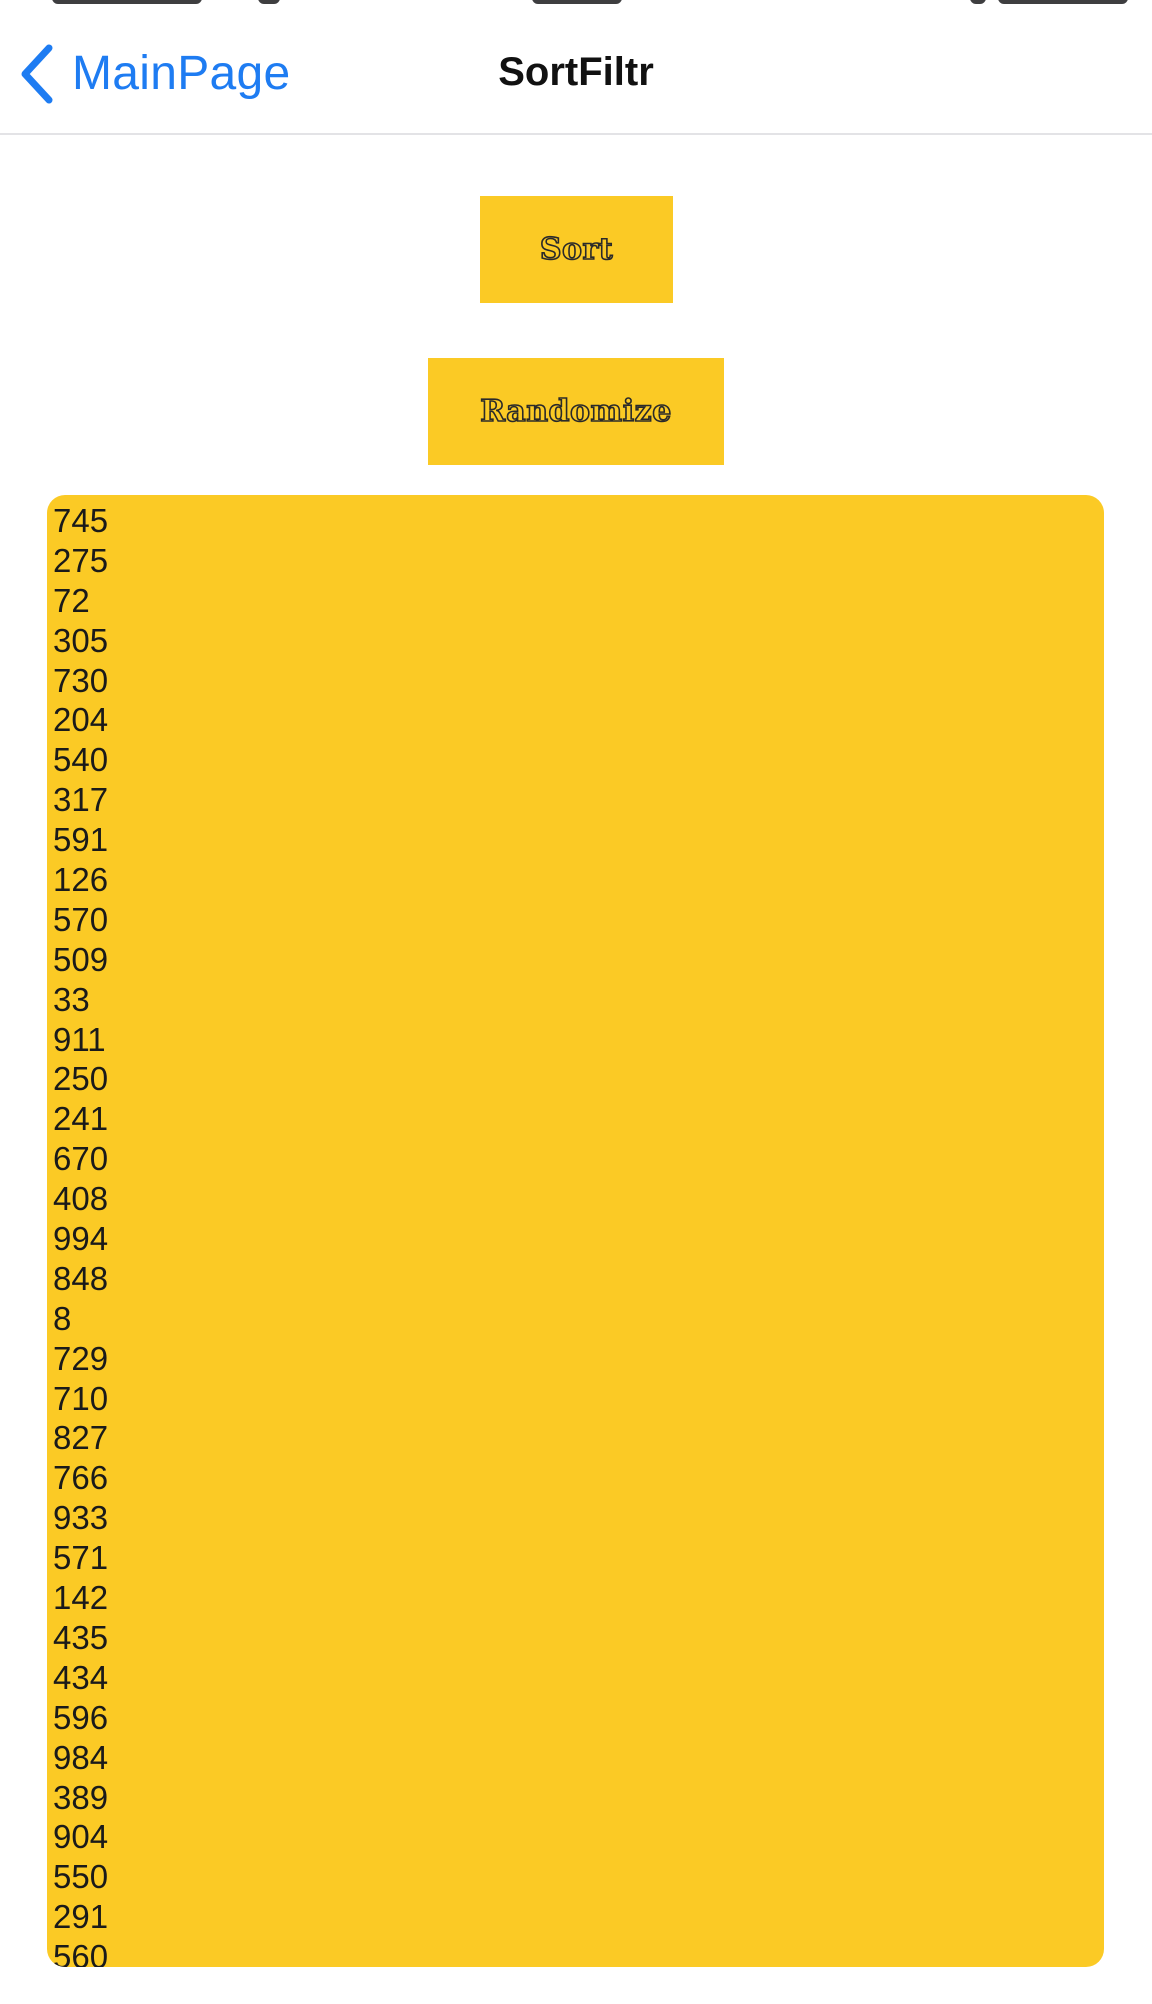  I want to click on sort-button: Sort, so click(576, 249).